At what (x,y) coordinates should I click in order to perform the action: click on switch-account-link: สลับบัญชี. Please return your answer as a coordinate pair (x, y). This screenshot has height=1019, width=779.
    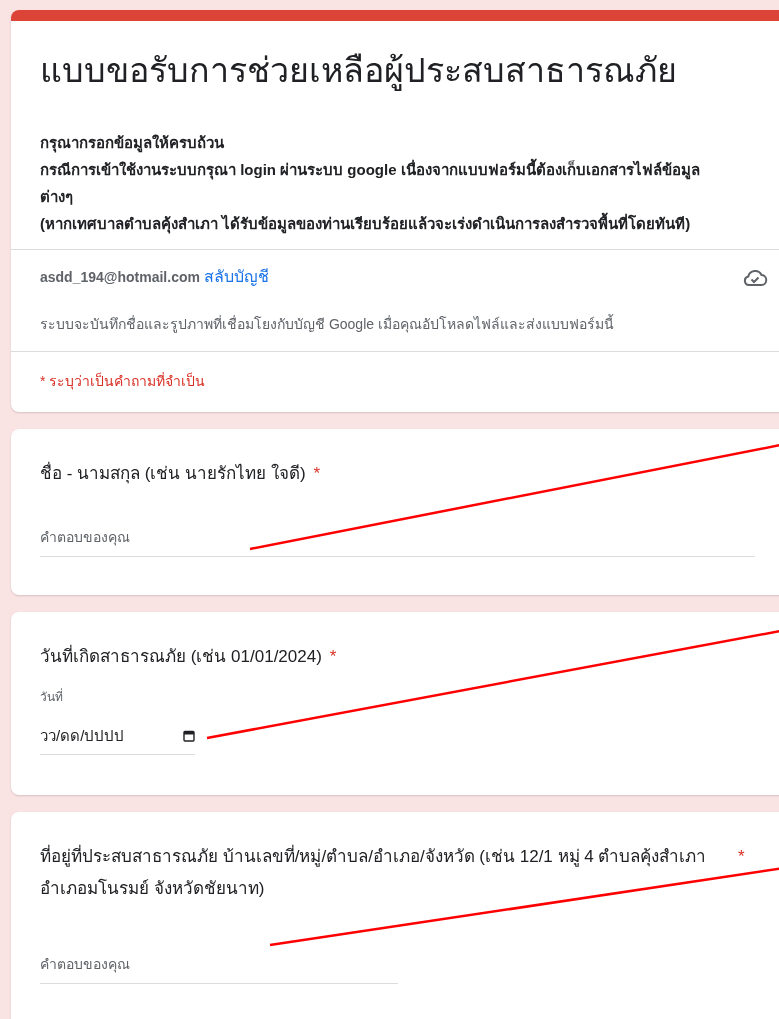
    Looking at the image, I should click on (236, 276).